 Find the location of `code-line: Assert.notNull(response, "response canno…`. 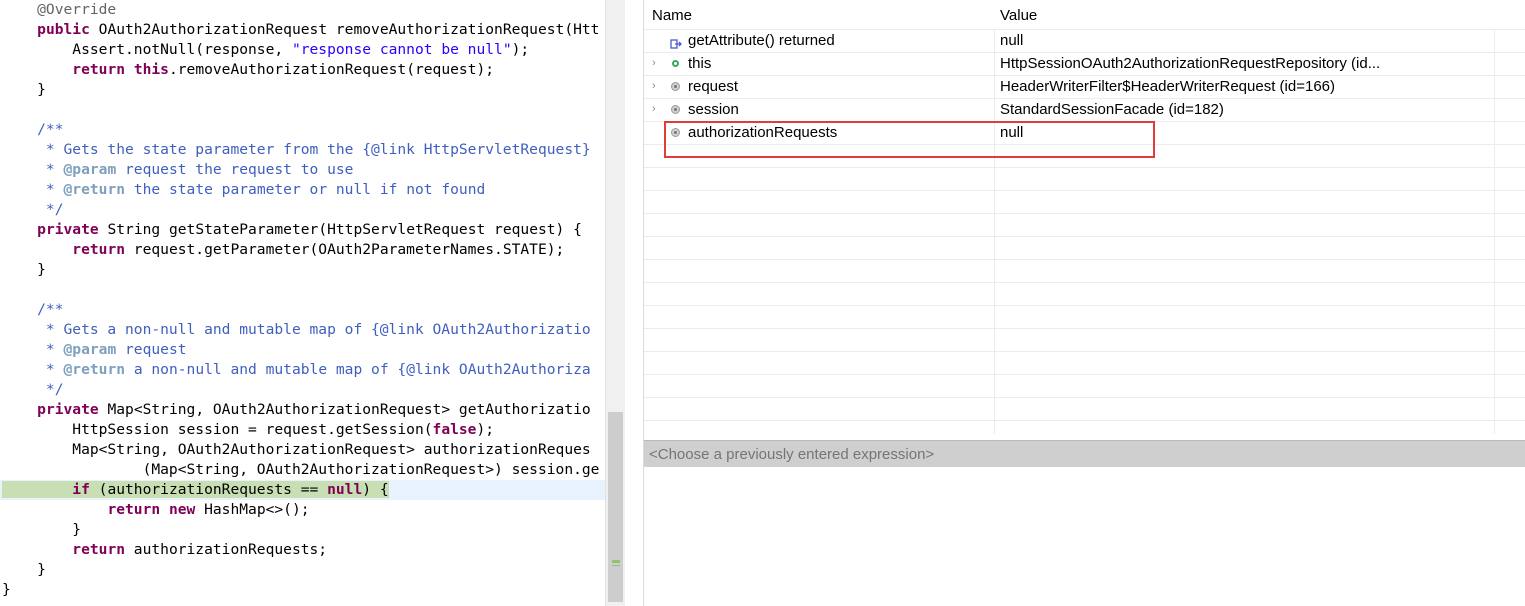

code-line: Assert.notNull(response, "response canno… is located at coordinates (302, 50).